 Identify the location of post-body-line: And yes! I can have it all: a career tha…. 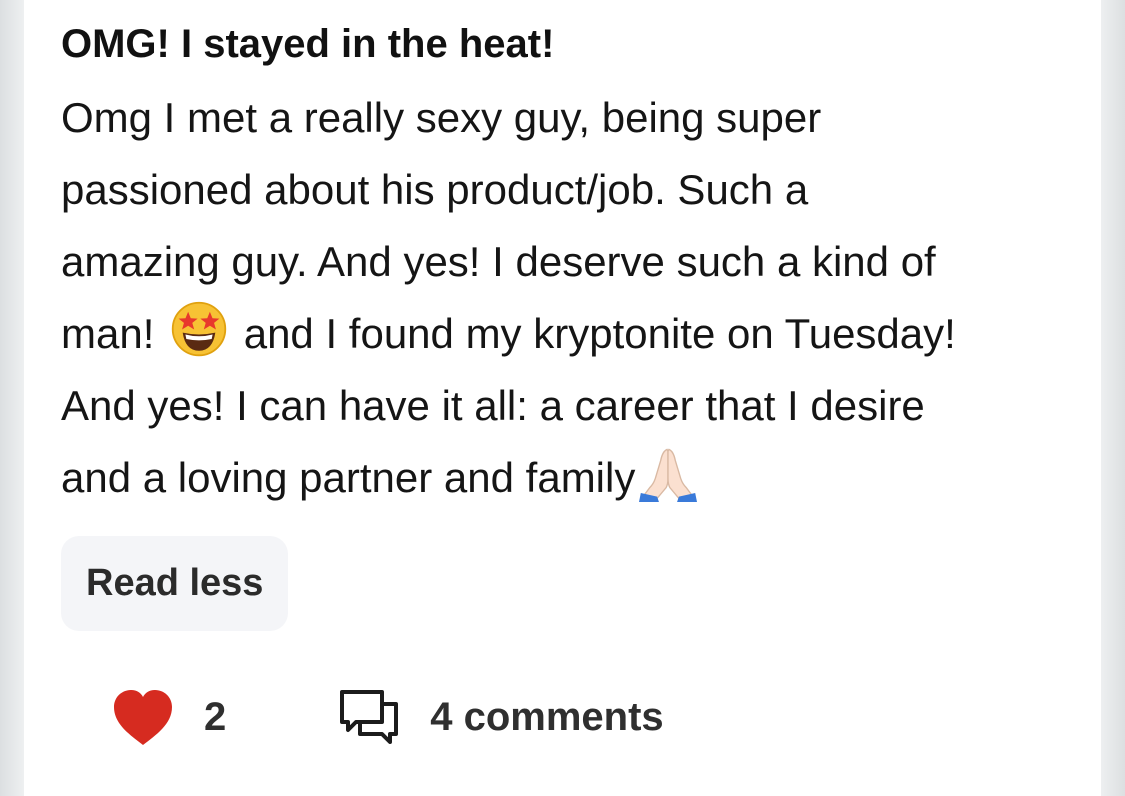
(493, 405).